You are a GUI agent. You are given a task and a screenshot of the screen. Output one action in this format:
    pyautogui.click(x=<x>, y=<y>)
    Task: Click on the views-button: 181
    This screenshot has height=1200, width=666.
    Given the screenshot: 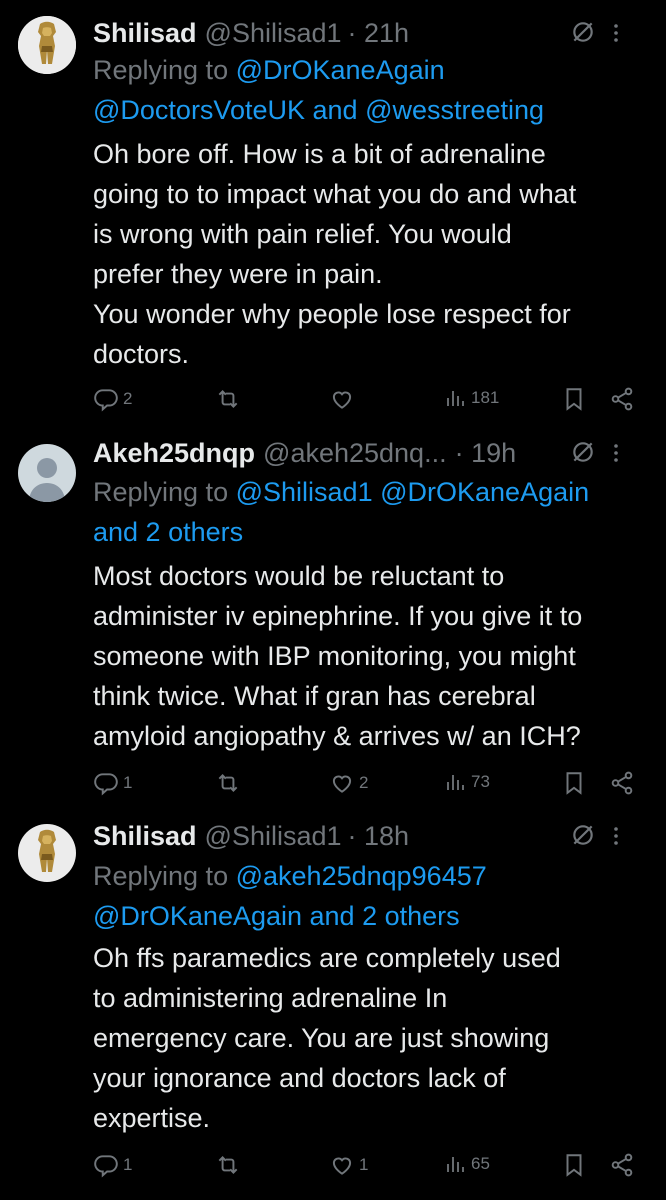 What is the action you would take?
    pyautogui.click(x=471, y=398)
    